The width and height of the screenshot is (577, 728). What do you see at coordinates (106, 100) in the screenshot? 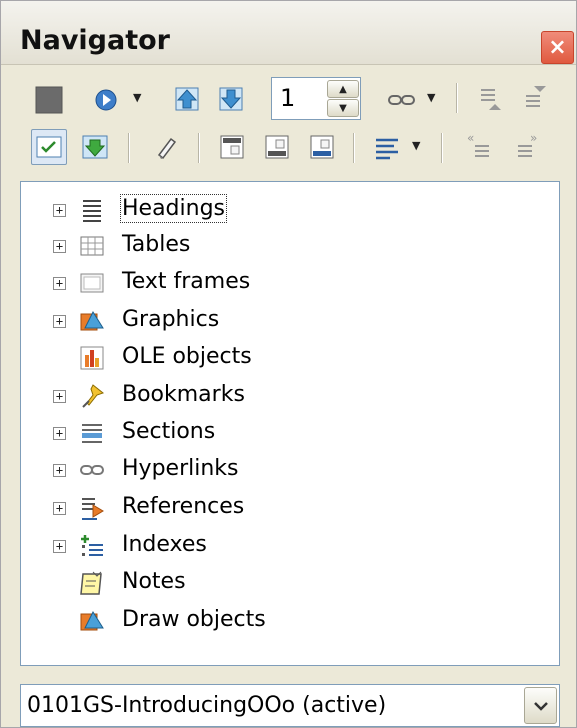
I see `navigation-icon` at bounding box center [106, 100].